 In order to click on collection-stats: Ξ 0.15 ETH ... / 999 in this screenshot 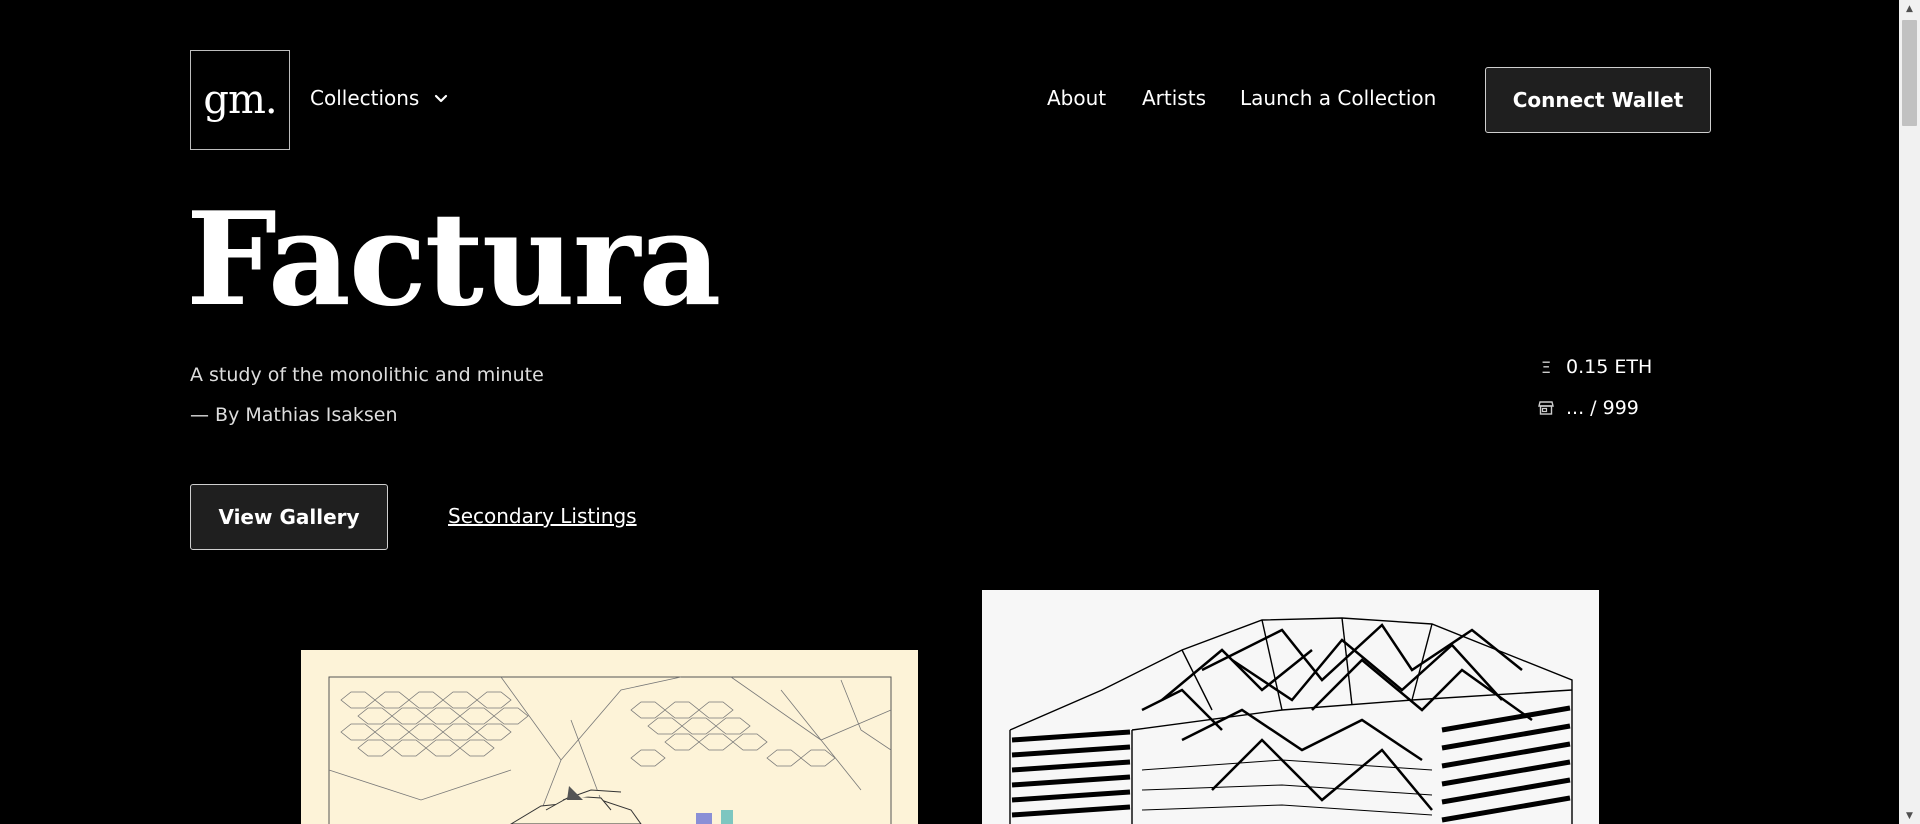, I will do `click(1595, 395)`.